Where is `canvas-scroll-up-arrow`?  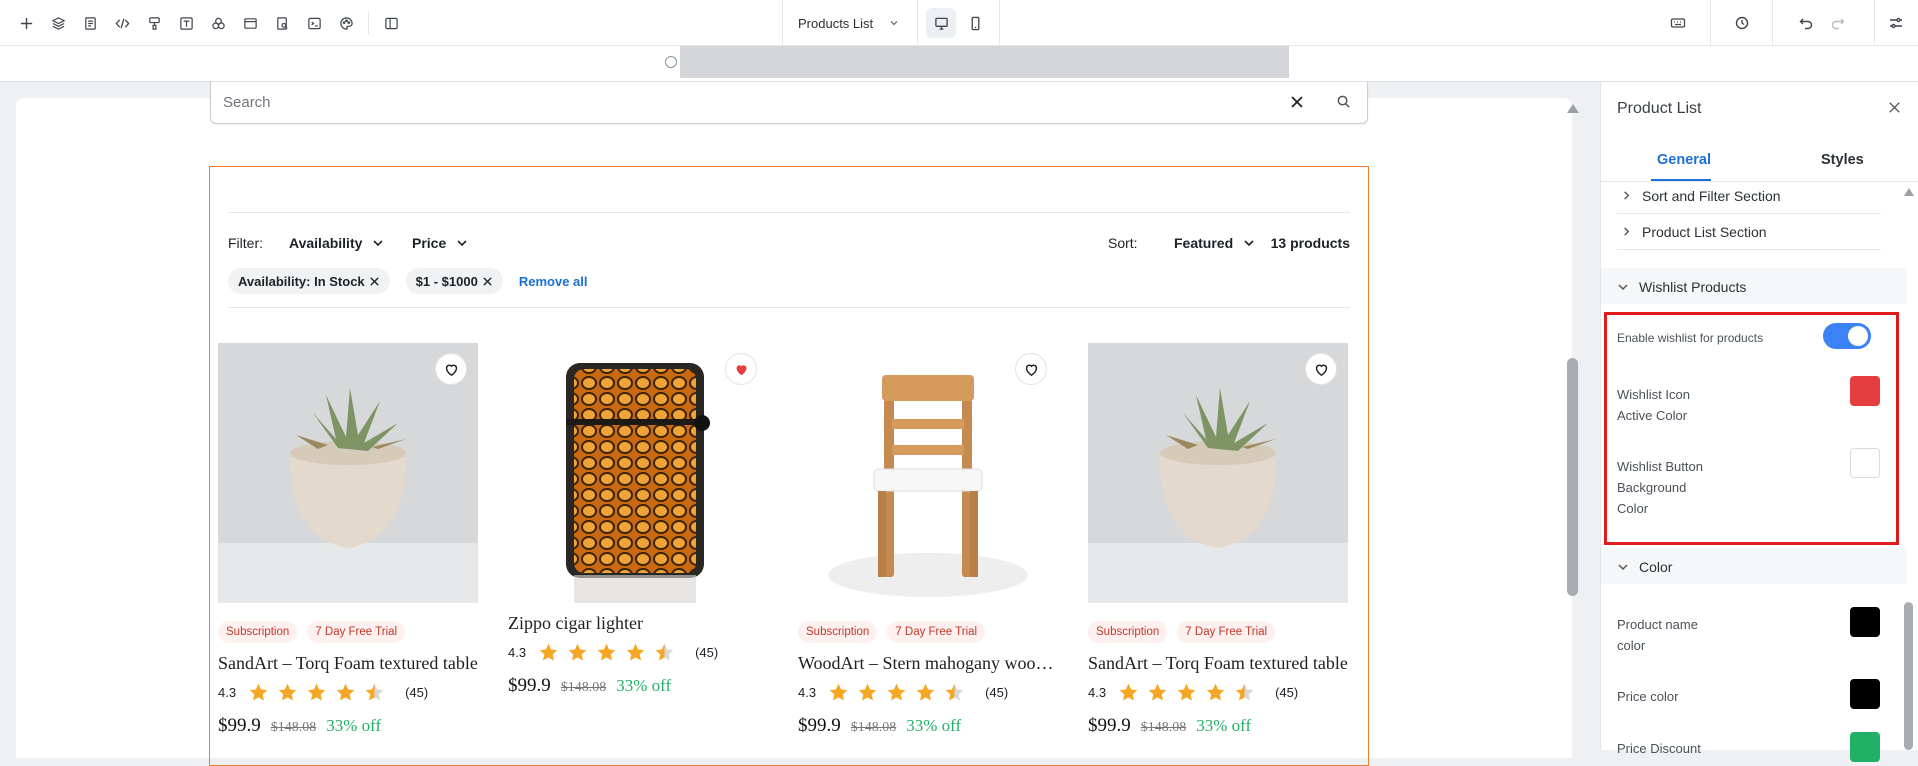 canvas-scroll-up-arrow is located at coordinates (1573, 108).